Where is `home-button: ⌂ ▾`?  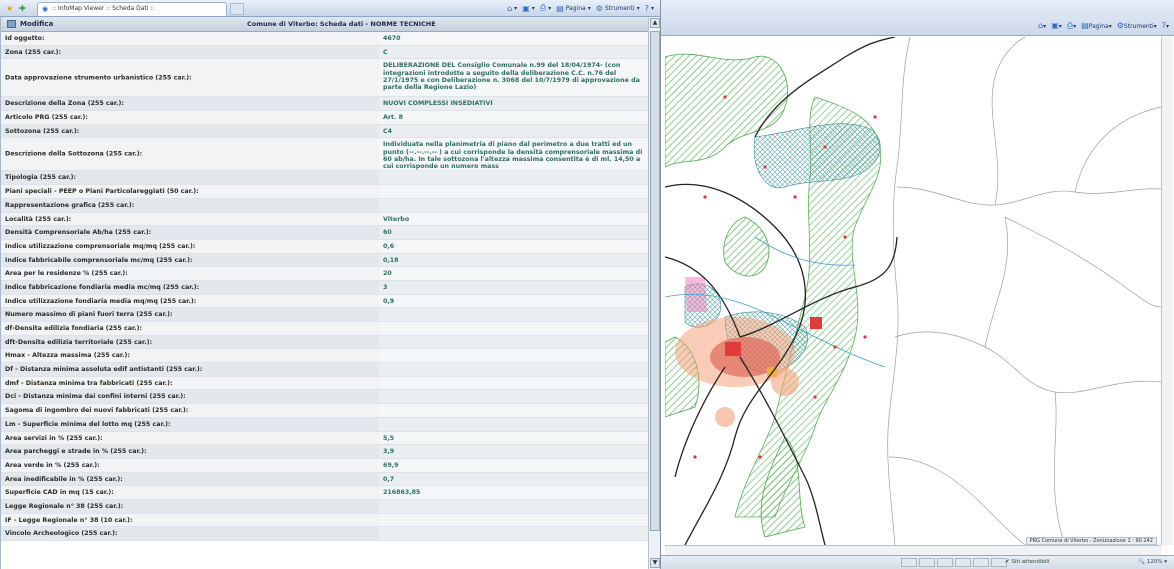
home-button: ⌂ ▾ is located at coordinates (512, 8).